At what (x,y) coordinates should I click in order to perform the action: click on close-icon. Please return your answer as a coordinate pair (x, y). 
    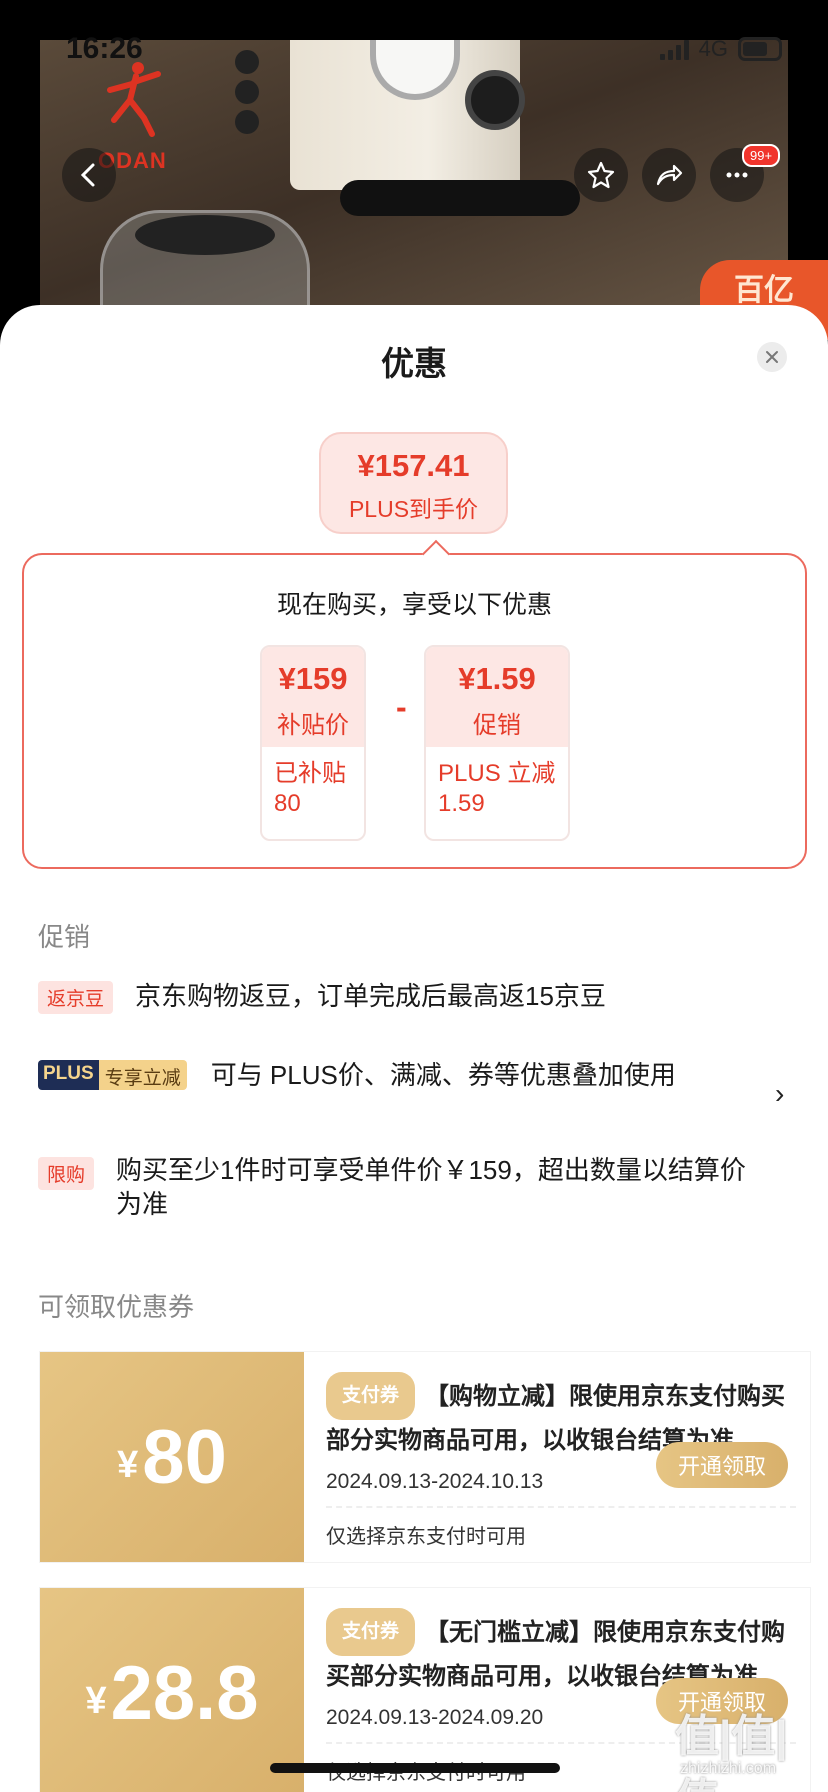
    Looking at the image, I should click on (772, 357).